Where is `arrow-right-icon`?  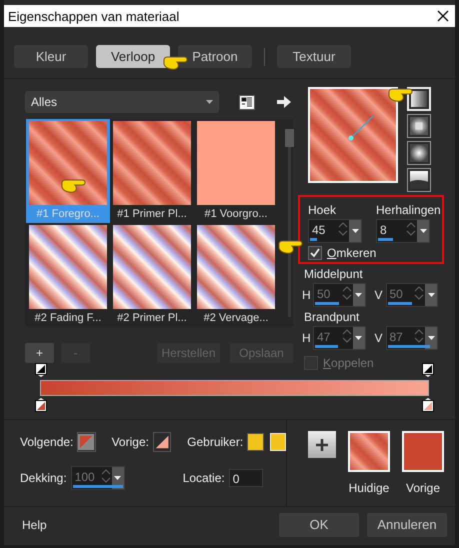 arrow-right-icon is located at coordinates (284, 102).